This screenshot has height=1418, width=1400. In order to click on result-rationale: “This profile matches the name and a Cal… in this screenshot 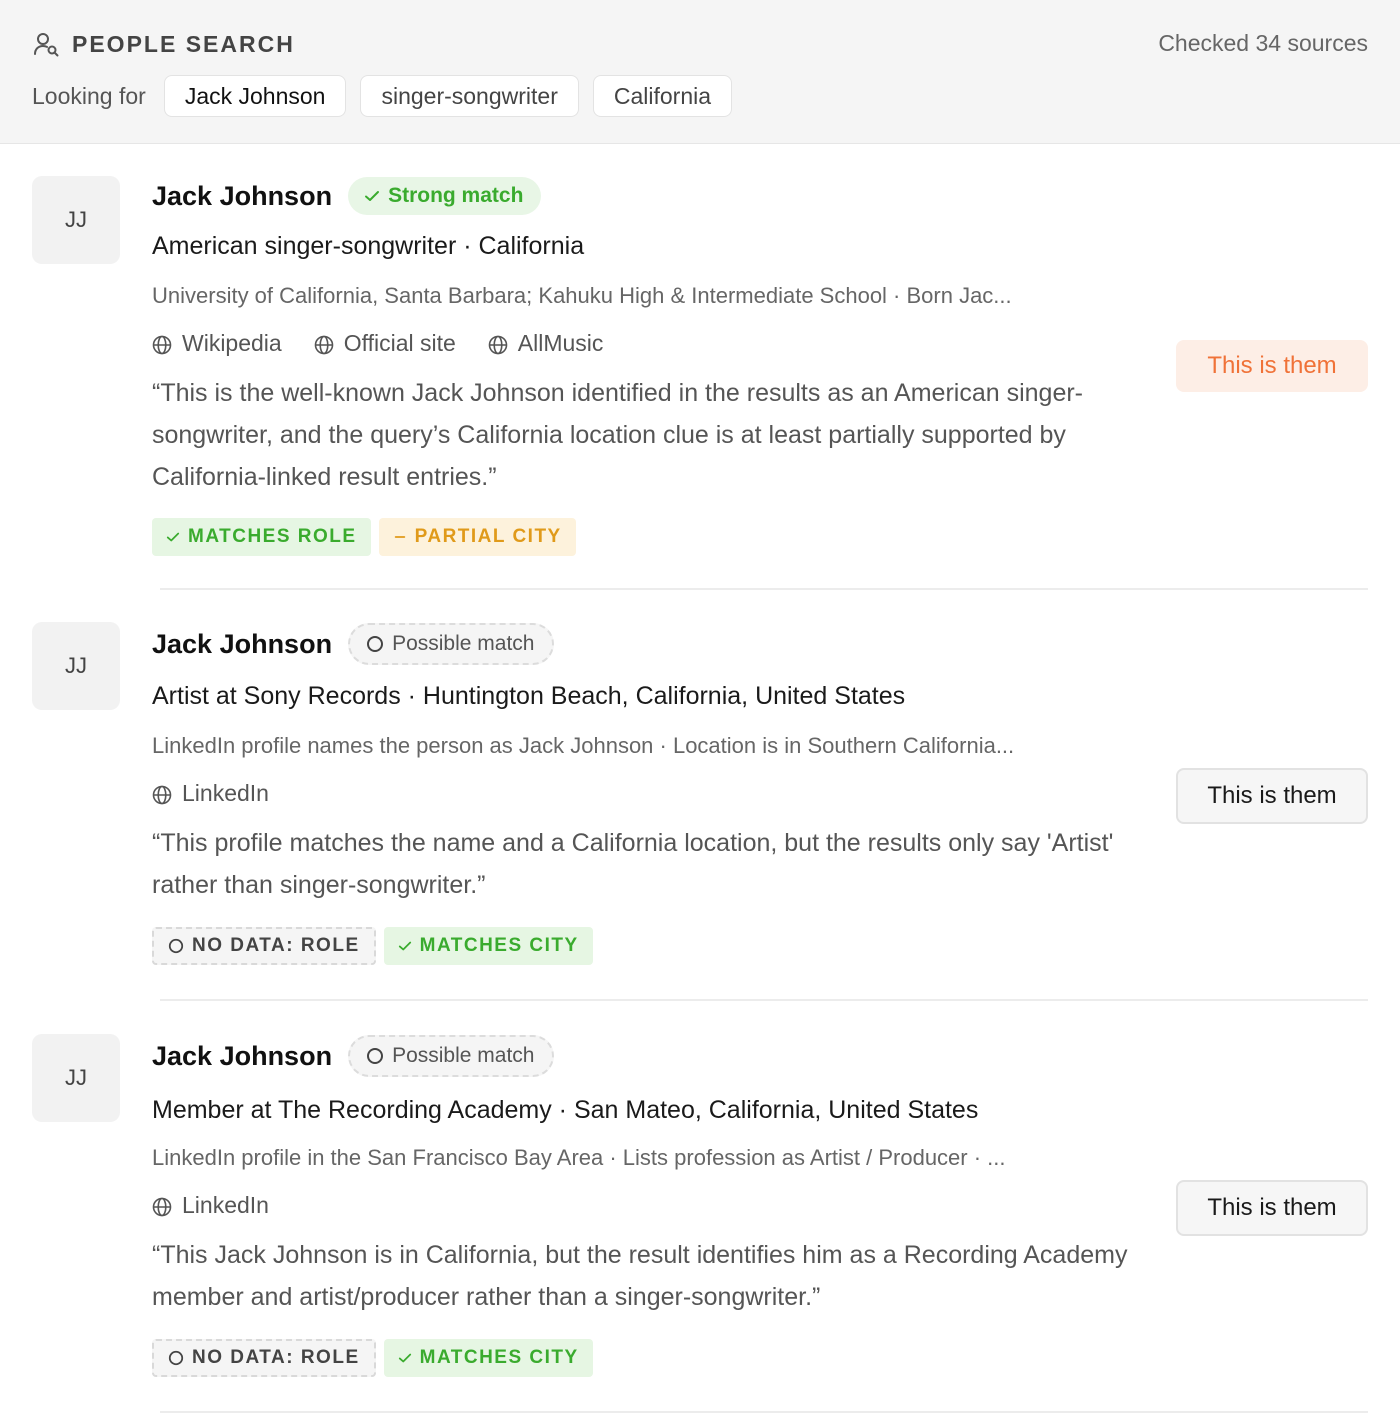, I will do `click(633, 864)`.